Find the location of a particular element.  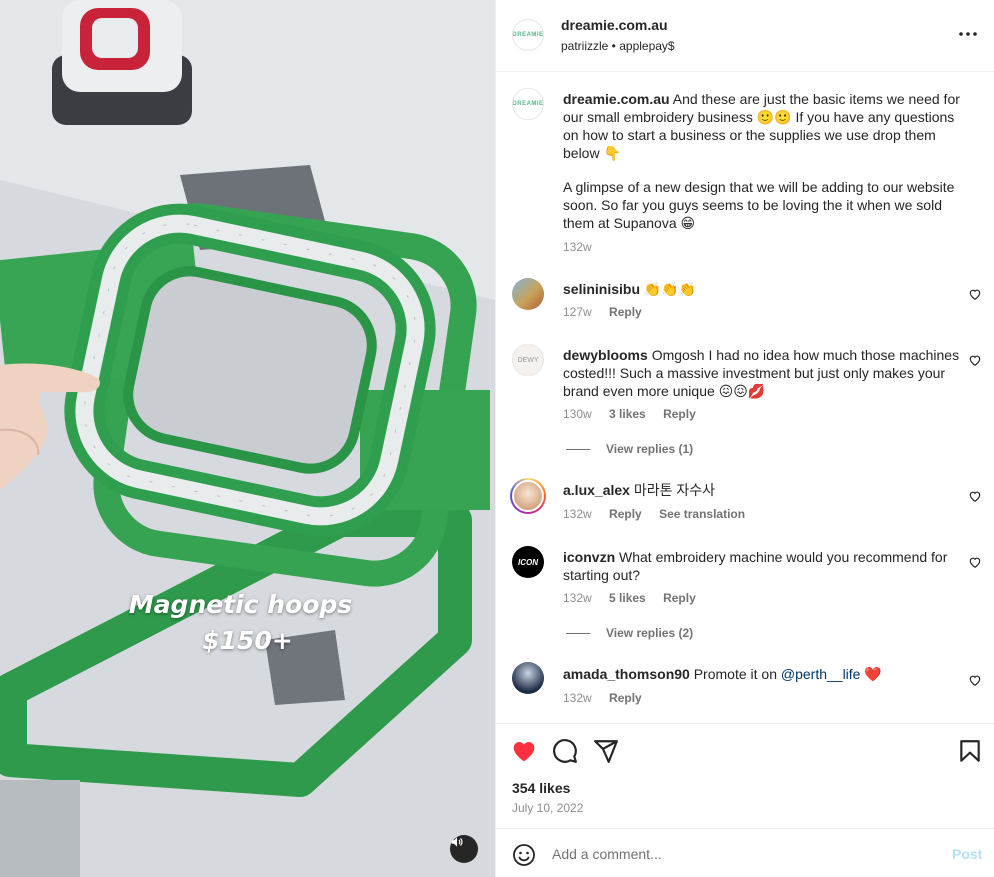

comment-text: selininisibu 👏👏👏 is located at coordinates (763, 289).